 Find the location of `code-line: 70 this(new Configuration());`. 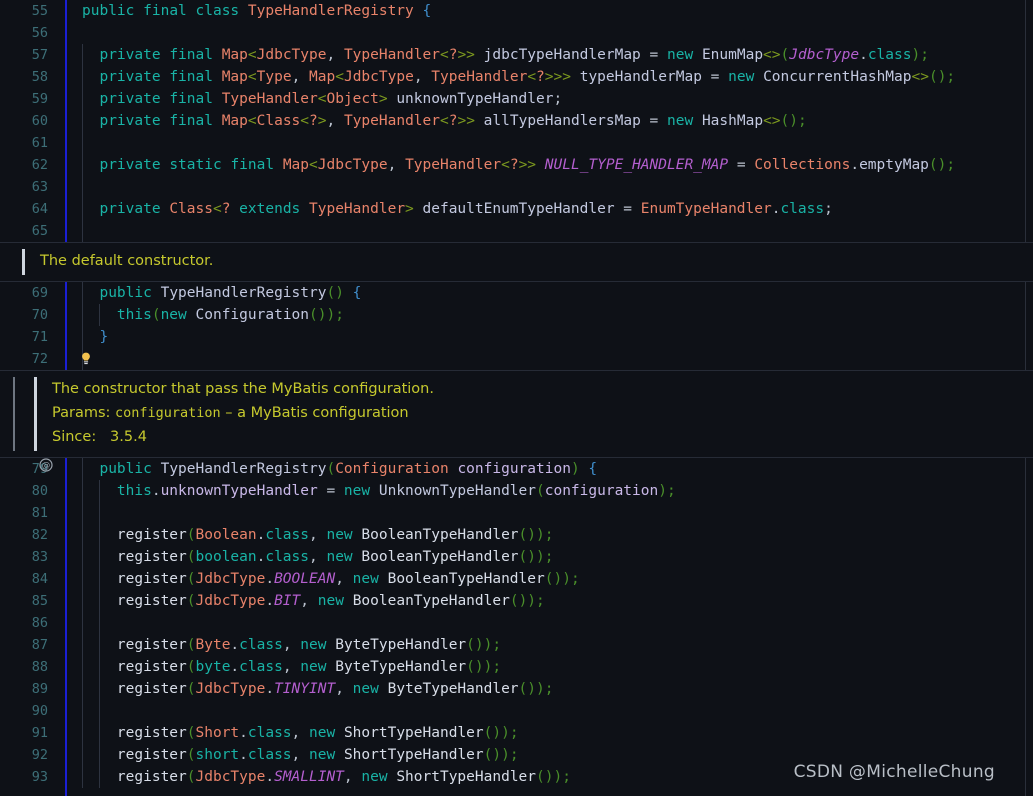

code-line: 70 this(new Configuration()); is located at coordinates (516, 315).